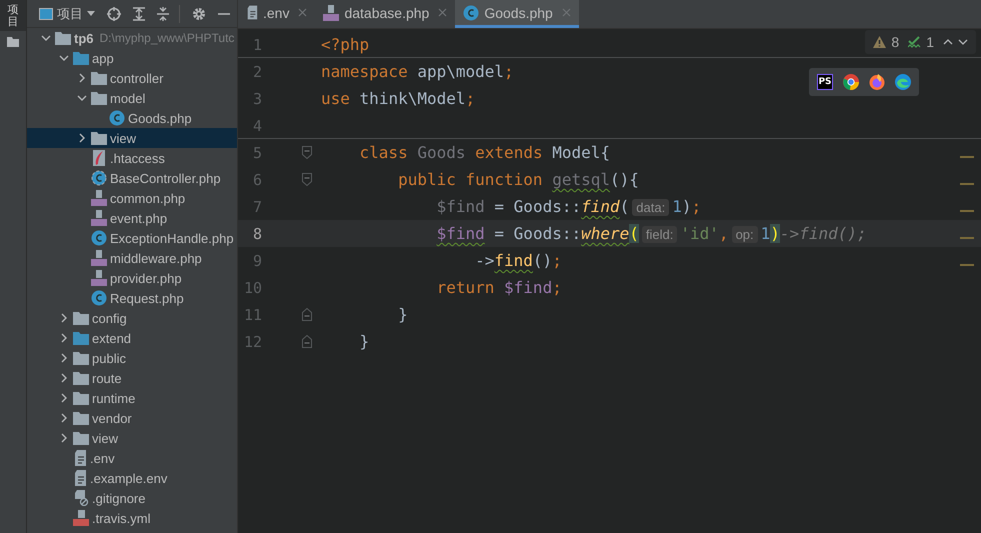 The image size is (981, 533). Describe the element at coordinates (851, 82) in the screenshot. I see `chrome-like-icon` at that location.